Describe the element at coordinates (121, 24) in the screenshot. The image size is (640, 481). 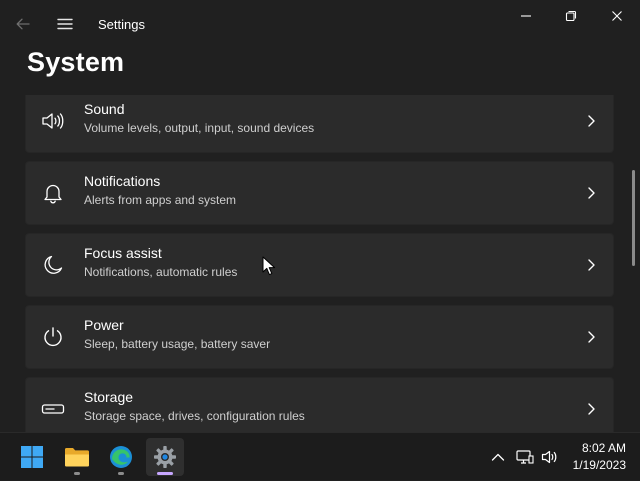
I see `app-title: Settings` at that location.